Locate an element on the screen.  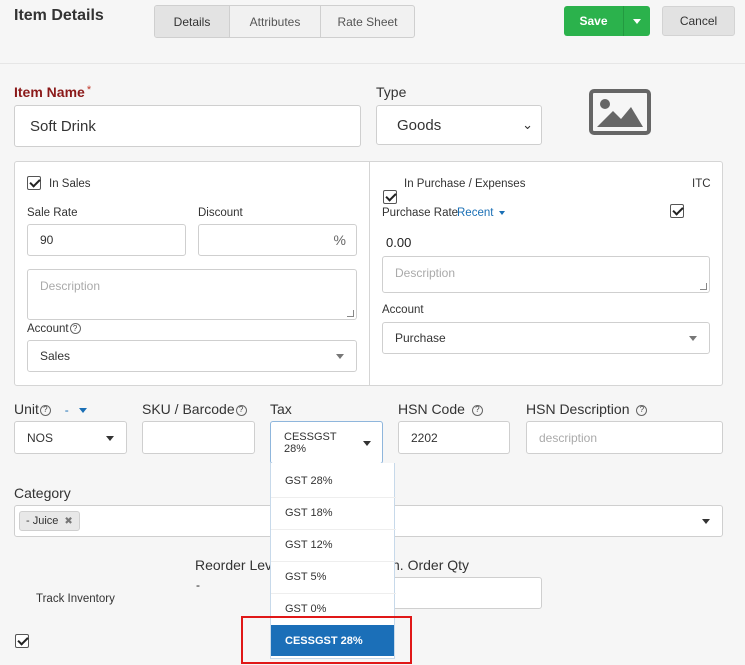
item-name-label-wrap: Item Name * is located at coordinates (52, 92).